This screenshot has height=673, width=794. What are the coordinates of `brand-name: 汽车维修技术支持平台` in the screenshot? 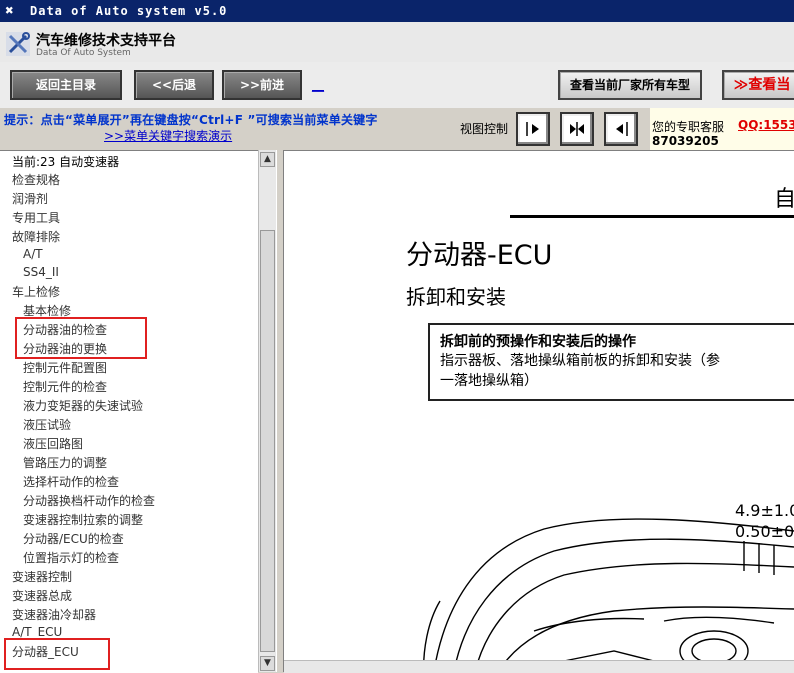 It's located at (106, 41).